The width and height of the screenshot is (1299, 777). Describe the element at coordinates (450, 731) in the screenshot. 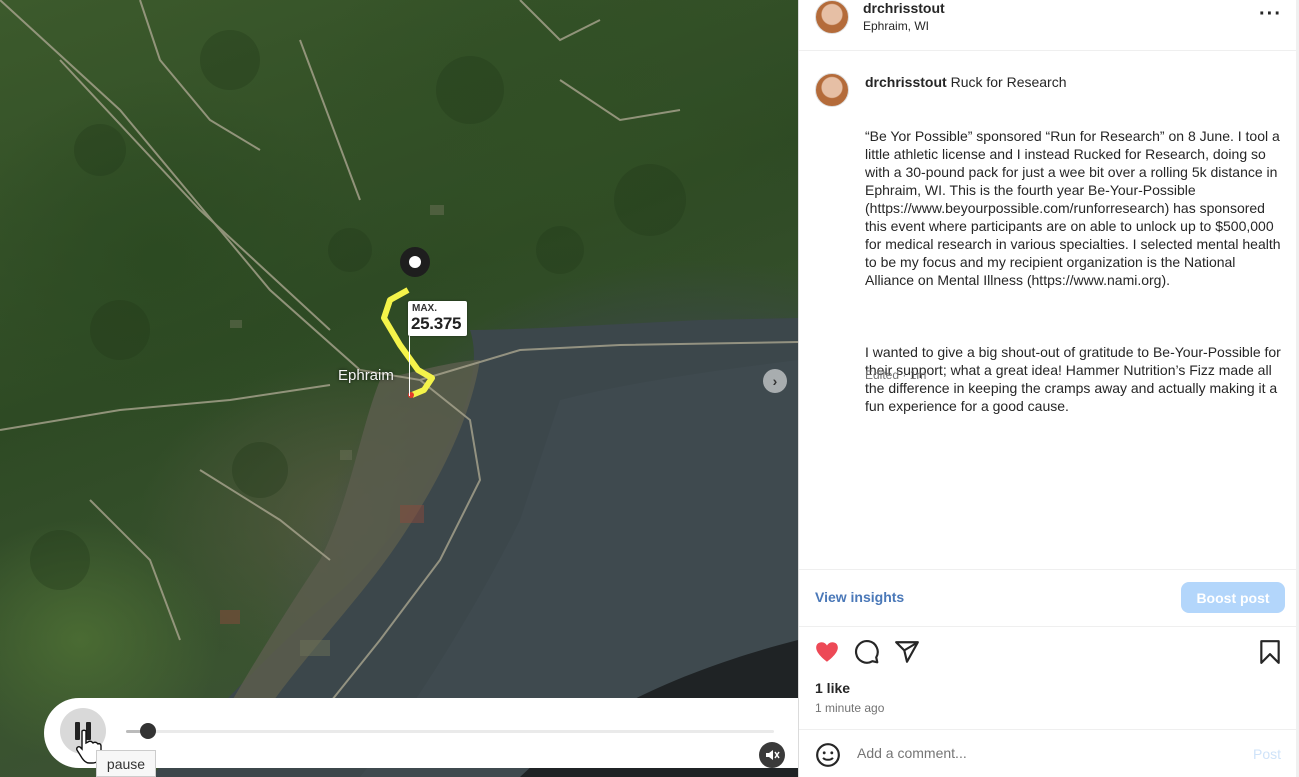

I see `seek-bar` at that location.